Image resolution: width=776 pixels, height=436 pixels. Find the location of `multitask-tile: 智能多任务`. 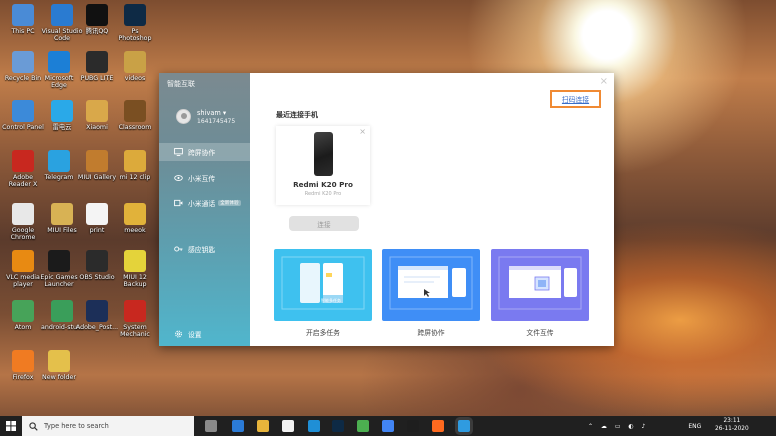

multitask-tile: 智能多任务 is located at coordinates (323, 285).